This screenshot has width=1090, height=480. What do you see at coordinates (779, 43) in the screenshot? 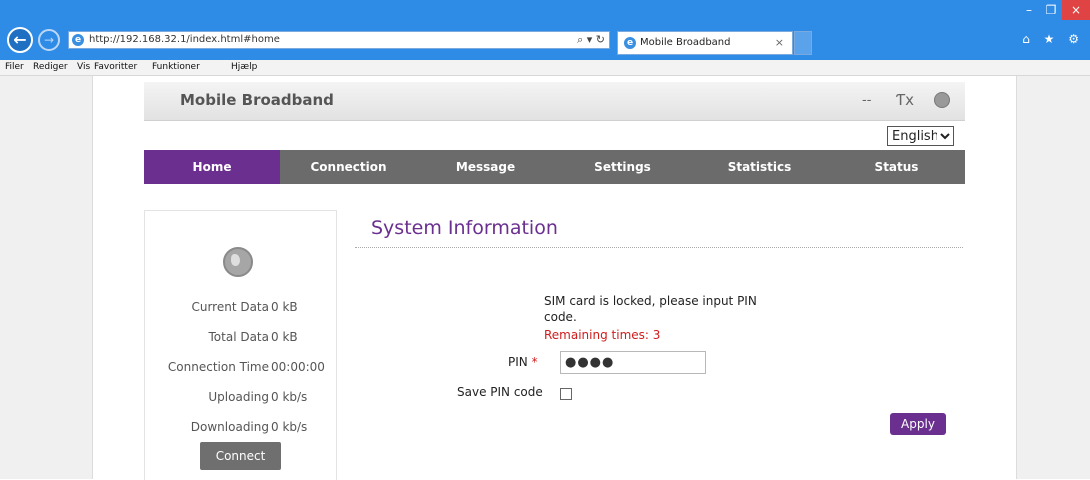
I see `tab-close-icon: ×` at bounding box center [779, 43].